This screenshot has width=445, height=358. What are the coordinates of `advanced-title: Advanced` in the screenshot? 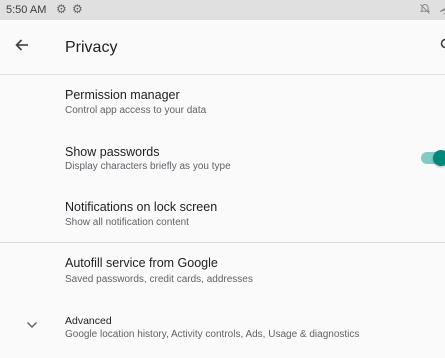 It's located at (88, 321).